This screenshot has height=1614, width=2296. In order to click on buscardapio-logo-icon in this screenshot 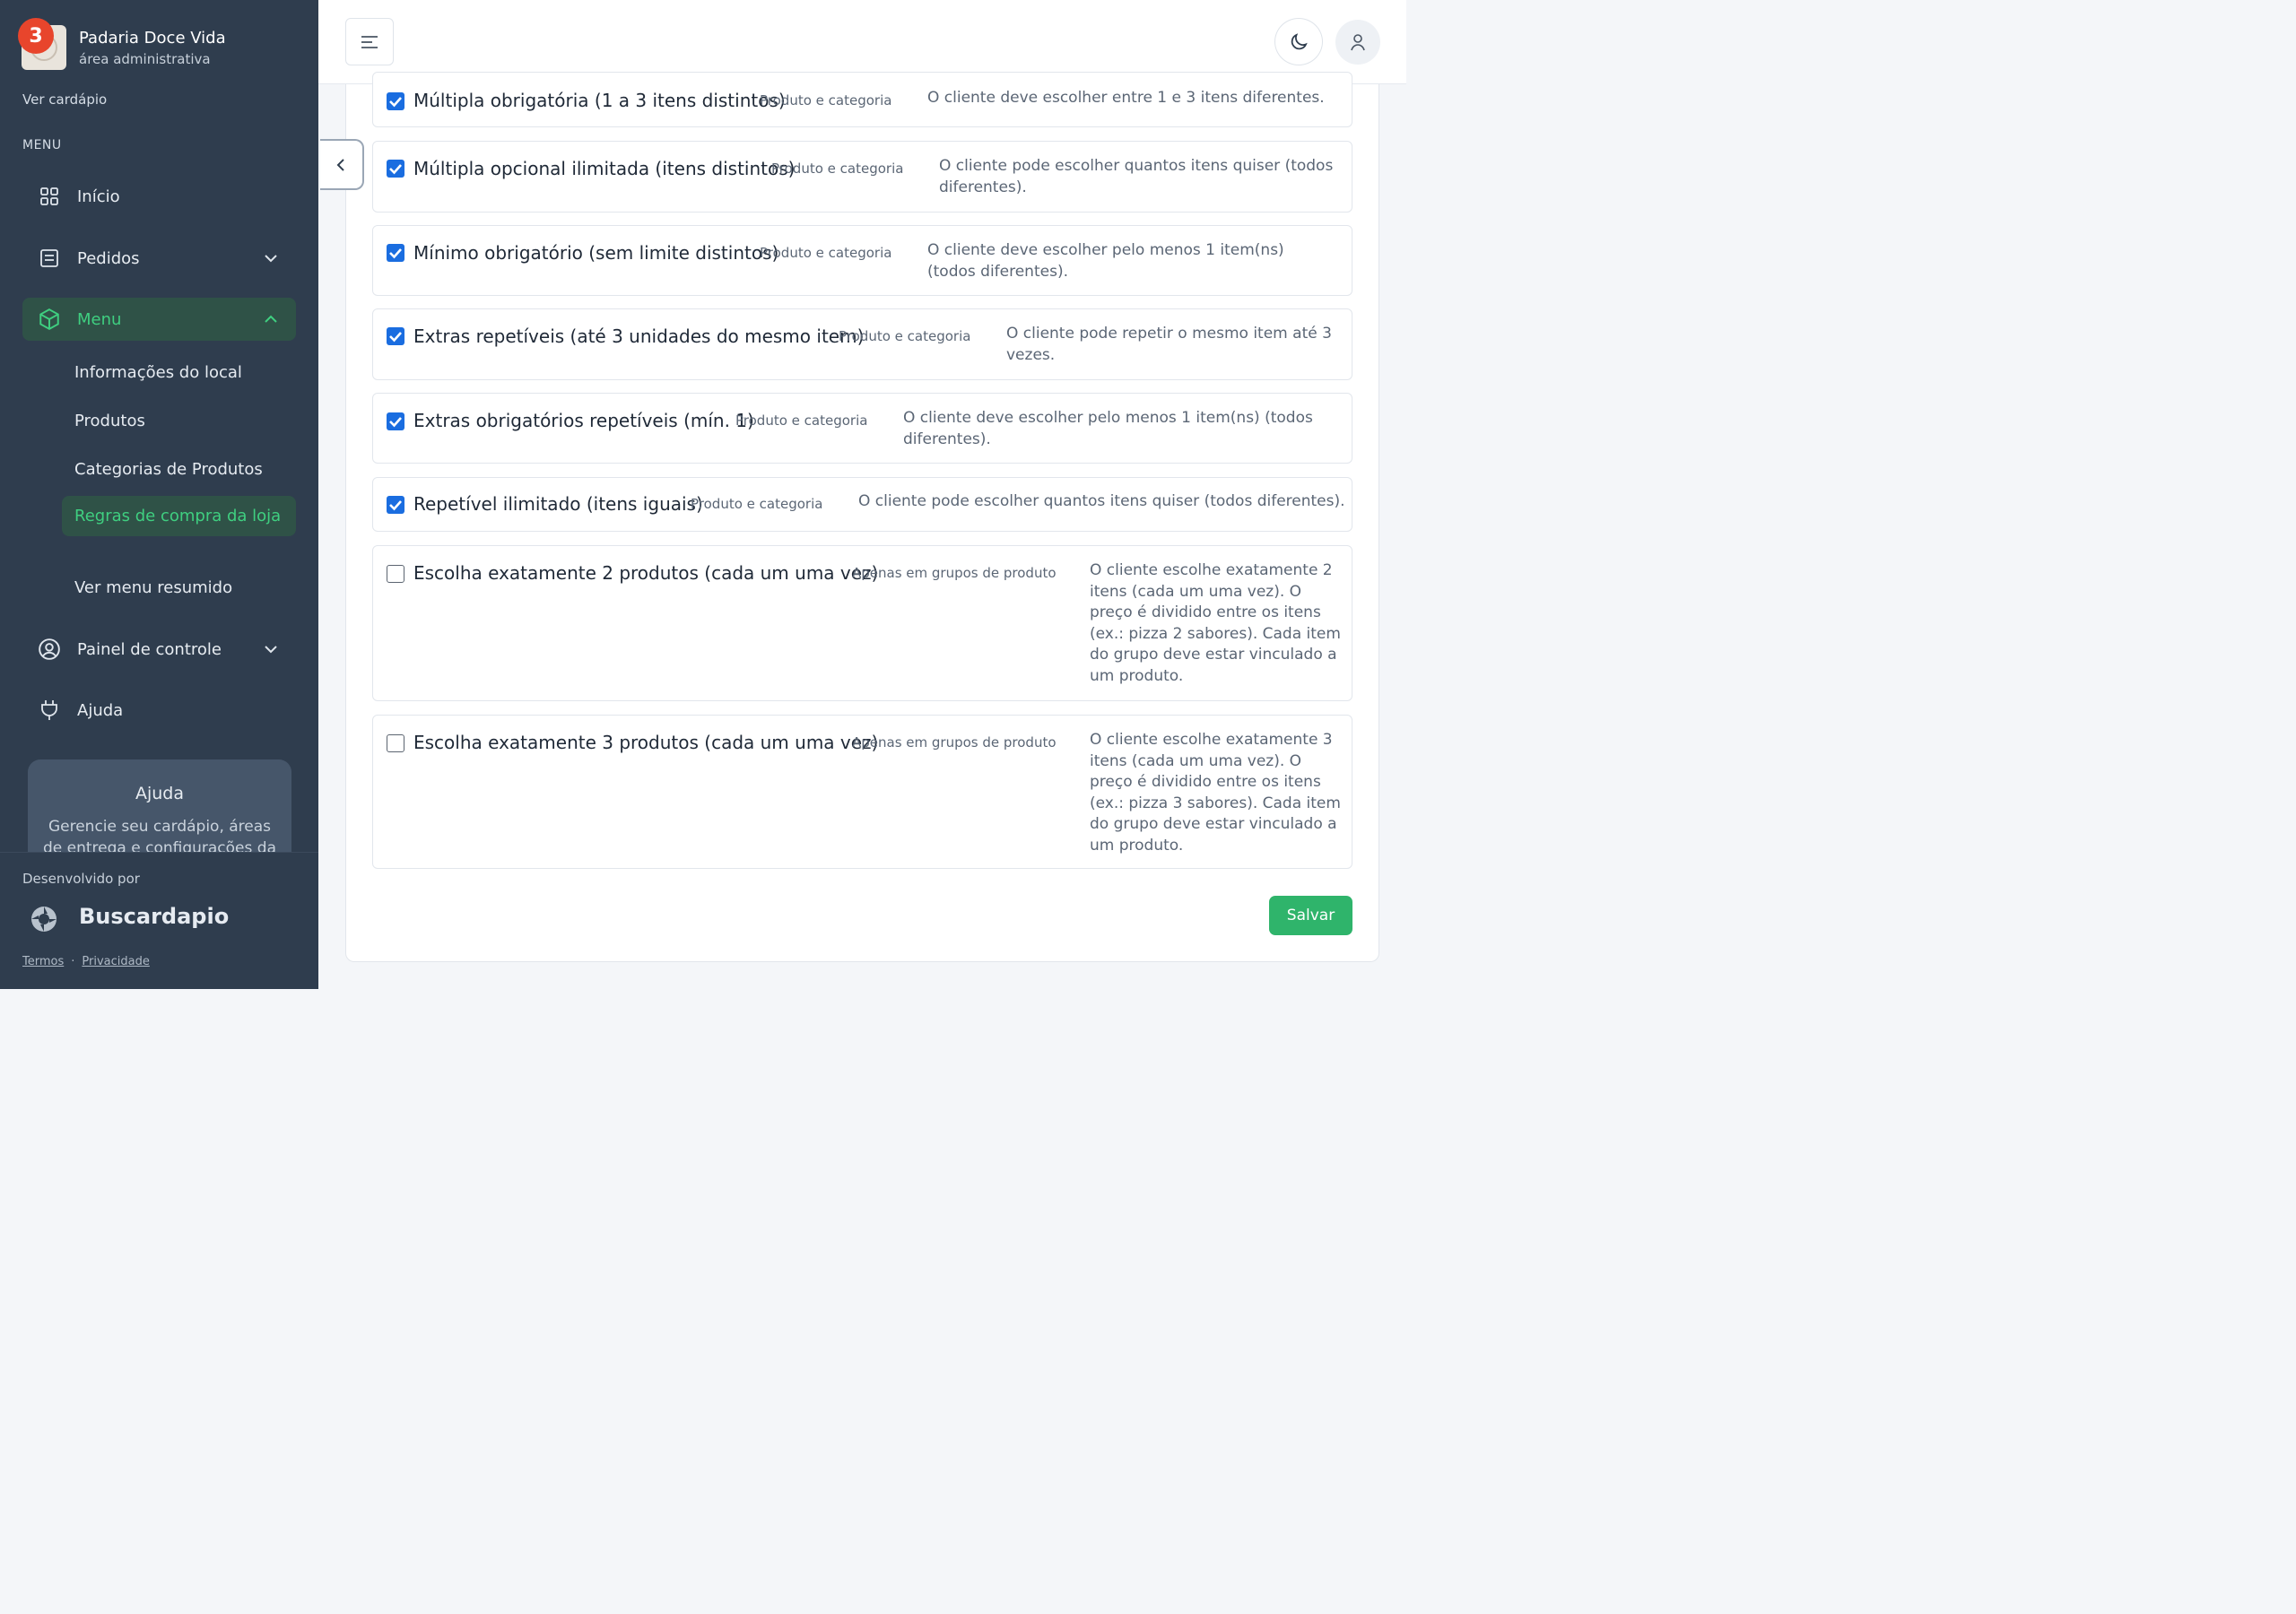, I will do `click(44, 919)`.